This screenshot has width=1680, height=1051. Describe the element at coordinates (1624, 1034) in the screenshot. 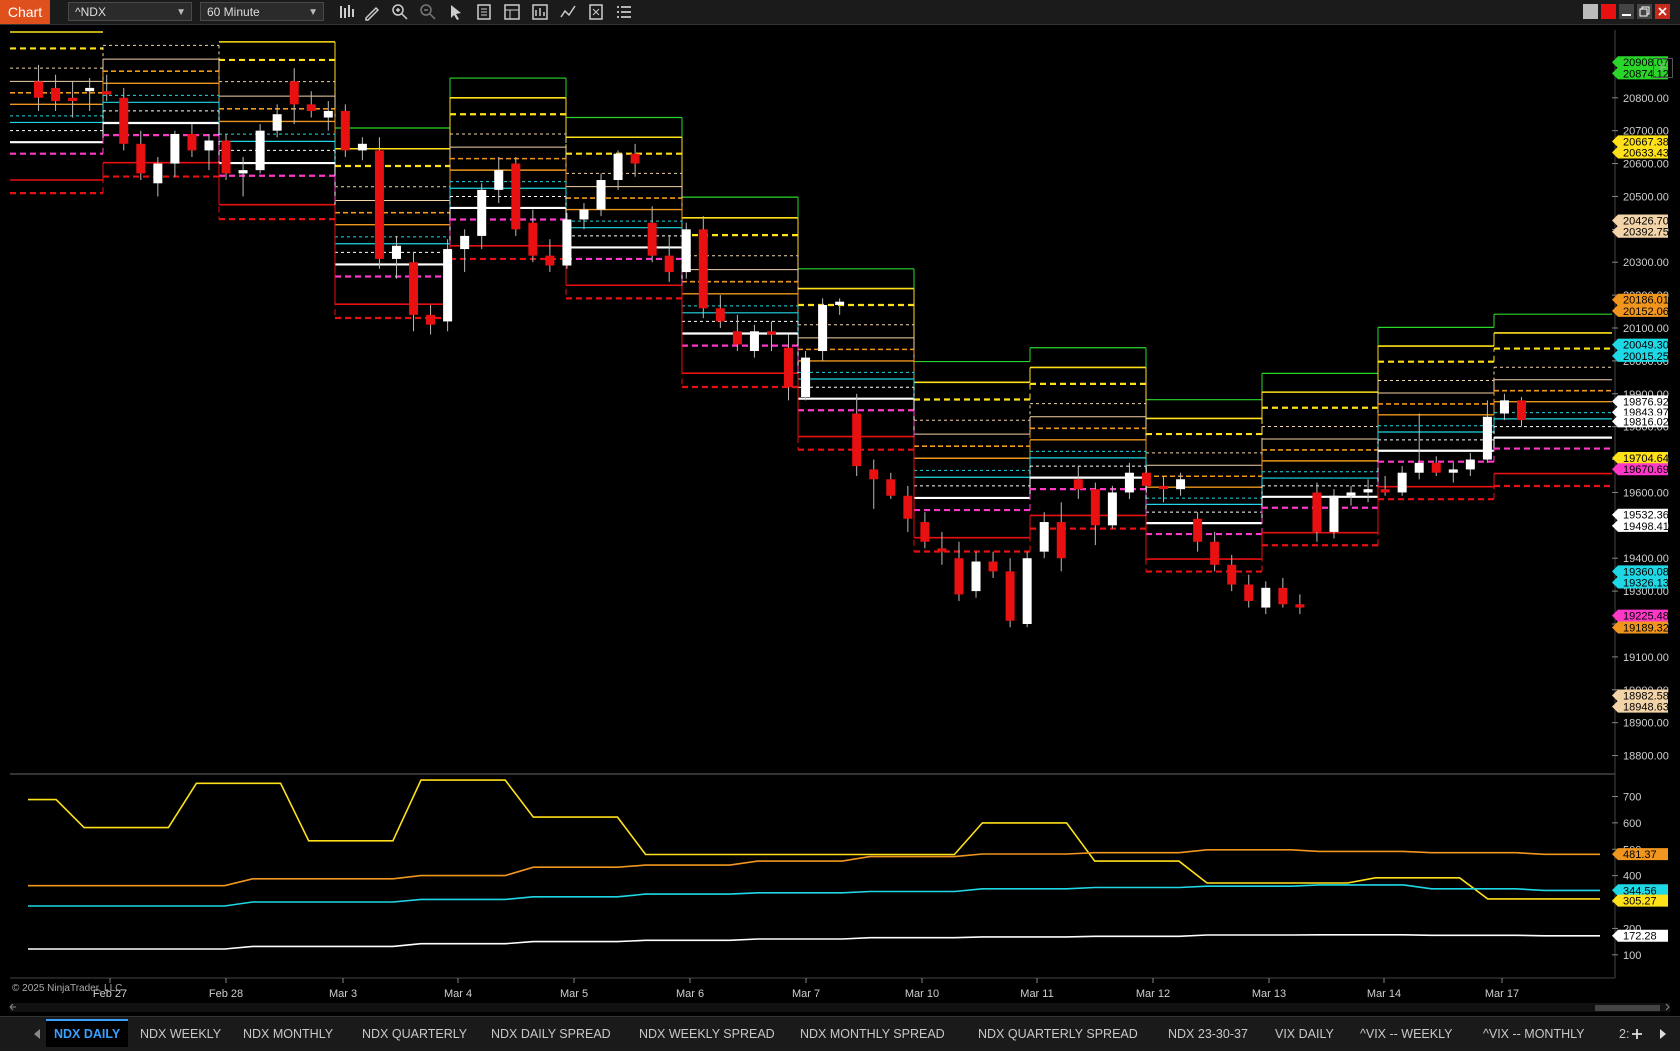

I see `tab-2: 2:` at that location.